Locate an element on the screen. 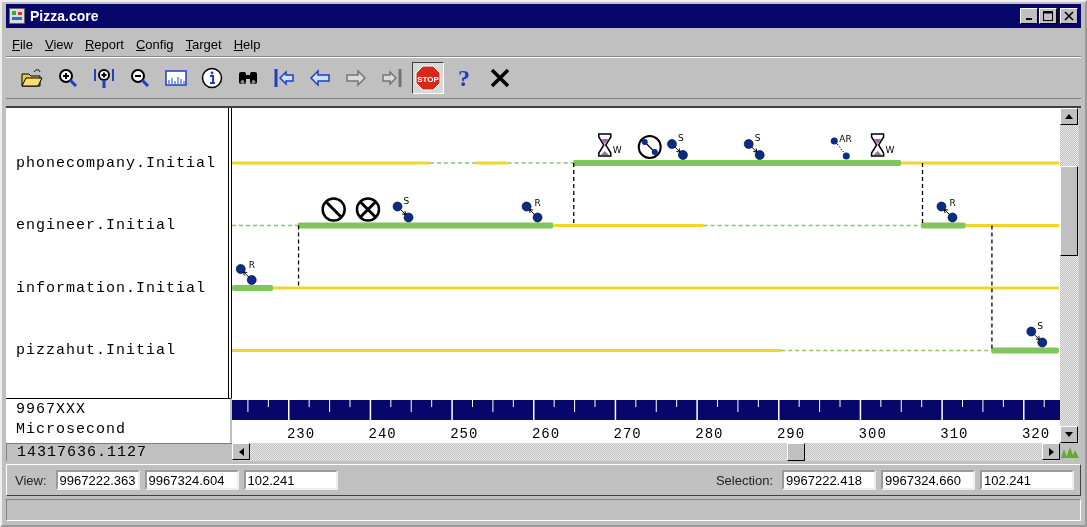  window-title: Pizza.core is located at coordinates (65, 16).